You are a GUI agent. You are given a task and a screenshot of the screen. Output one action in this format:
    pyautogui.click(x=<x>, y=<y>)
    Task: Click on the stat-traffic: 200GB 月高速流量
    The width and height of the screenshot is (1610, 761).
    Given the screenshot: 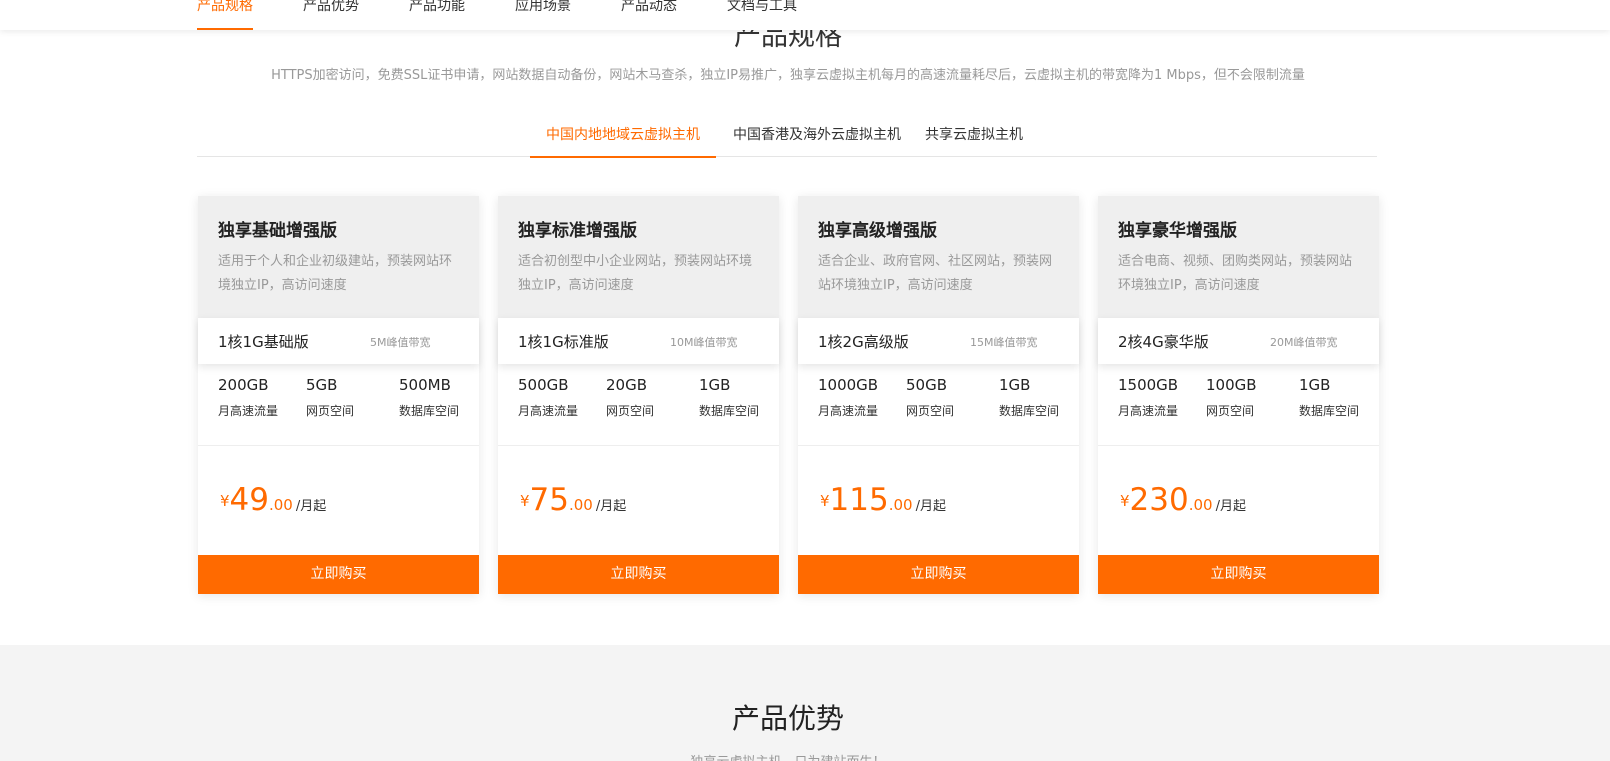 What is the action you would take?
    pyautogui.click(x=248, y=397)
    